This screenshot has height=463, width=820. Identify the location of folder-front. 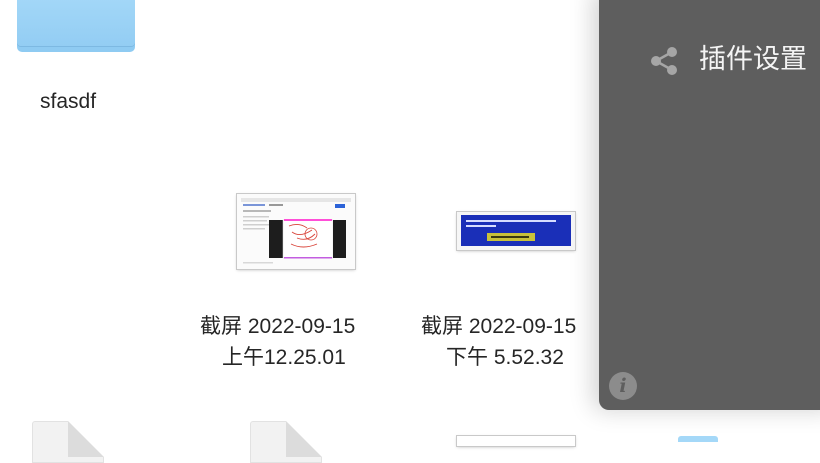
(76, 23).